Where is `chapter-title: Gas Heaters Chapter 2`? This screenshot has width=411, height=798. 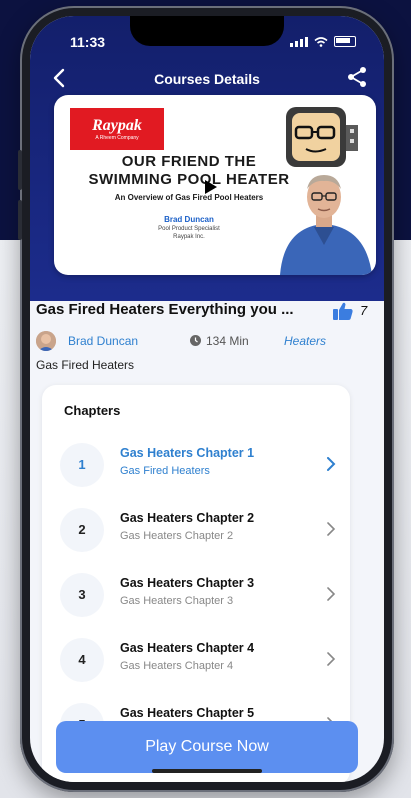 chapter-title: Gas Heaters Chapter 2 is located at coordinates (187, 518).